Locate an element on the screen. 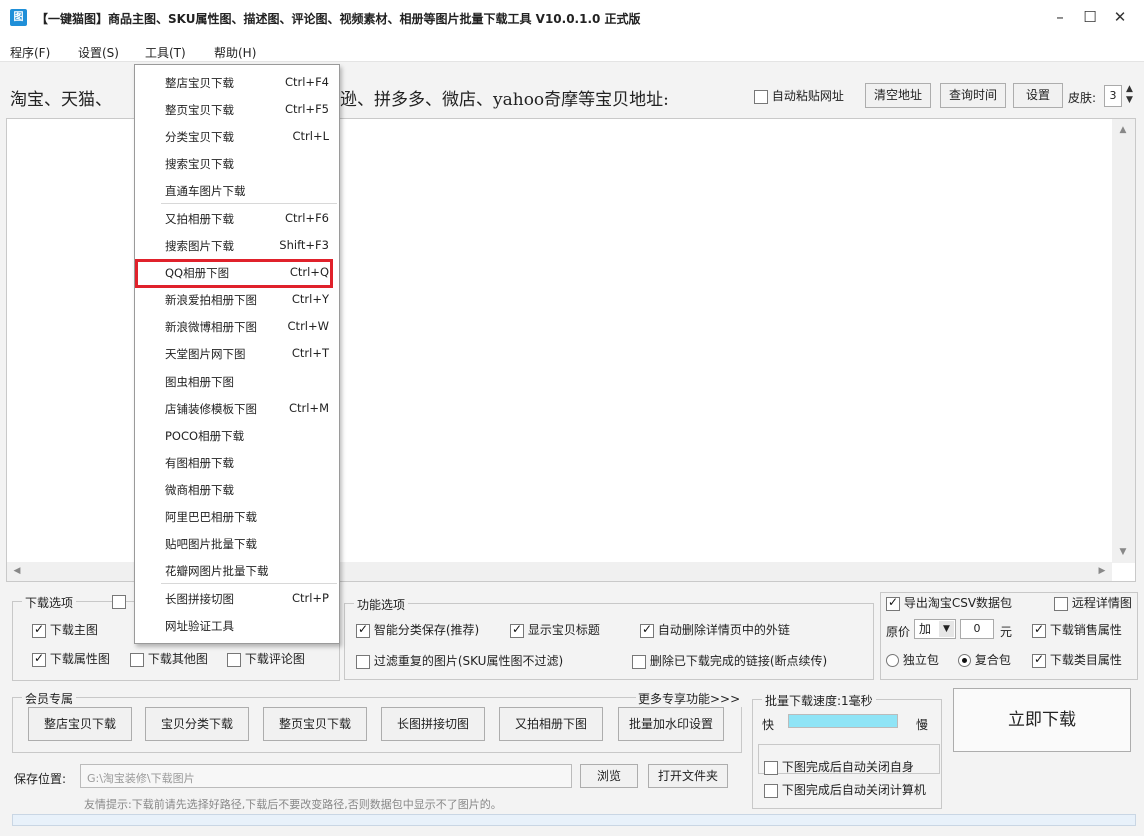 This screenshot has width=1144, height=836. tools-menu-item-label: 网址验证工具 is located at coordinates (199, 626).